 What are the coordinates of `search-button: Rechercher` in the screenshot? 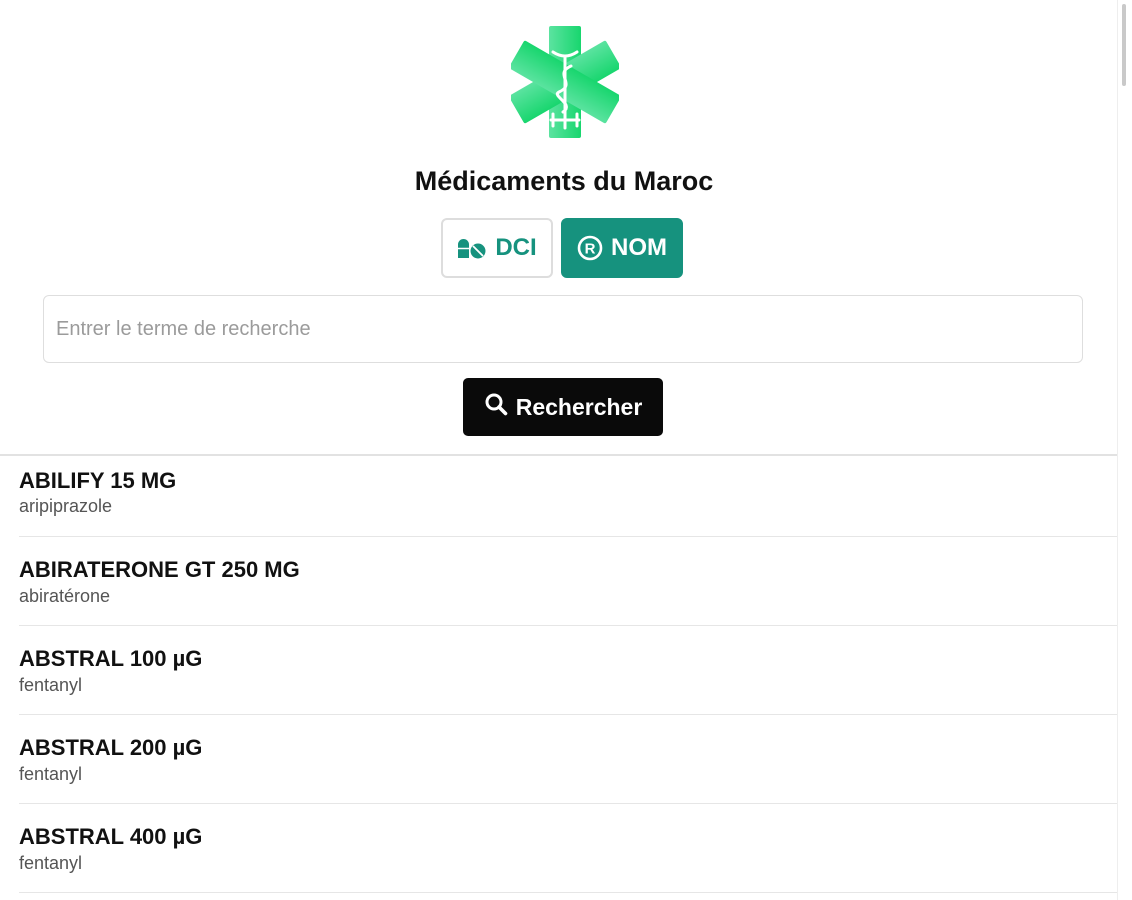 It's located at (563, 407).